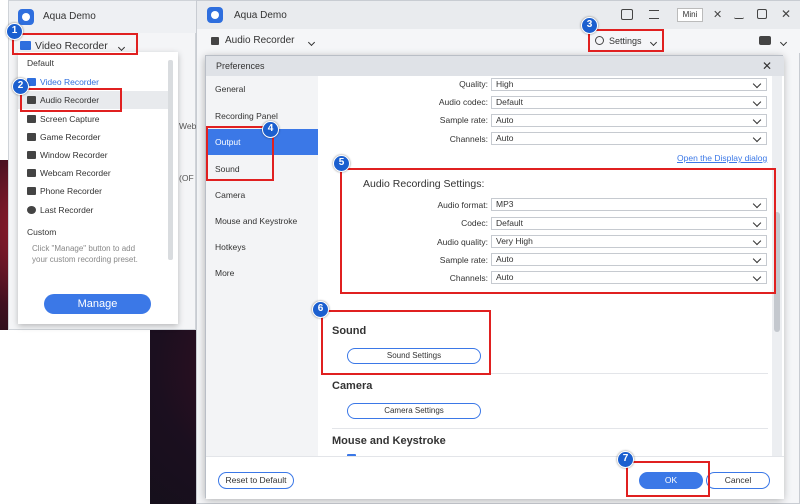 Image resolution: width=800 pixels, height=504 pixels. I want to click on menu-item-label: Game Recorder, so click(70, 137).